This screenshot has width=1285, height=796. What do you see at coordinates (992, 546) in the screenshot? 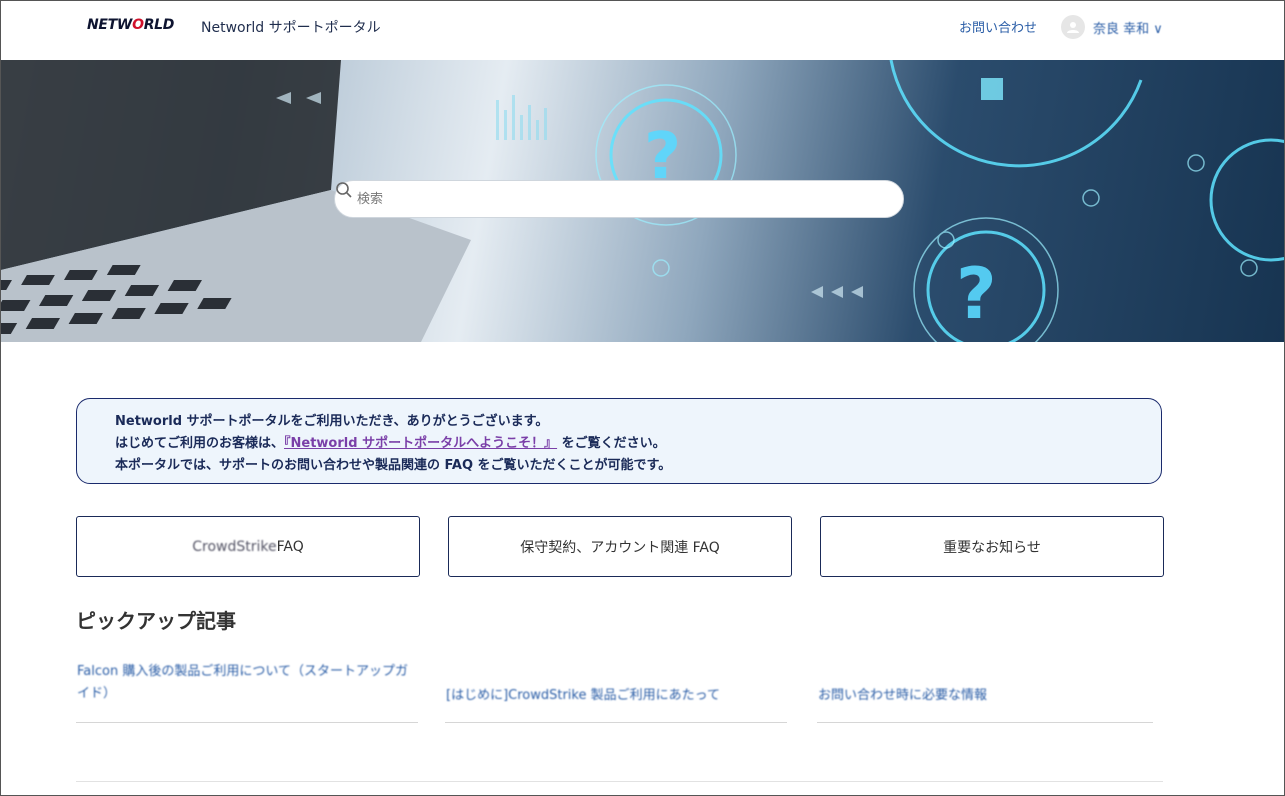
I see `important-notices-button: 重要なお知らせ` at bounding box center [992, 546].